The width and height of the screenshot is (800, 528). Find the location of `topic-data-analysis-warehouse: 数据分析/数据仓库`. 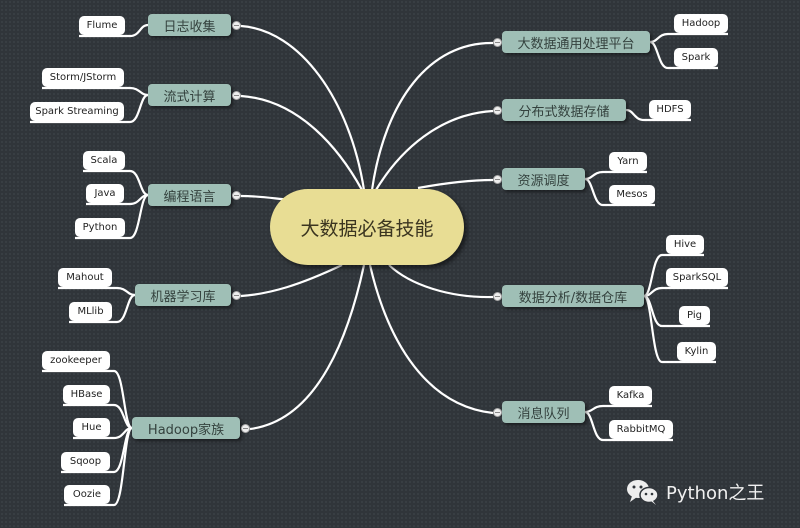

topic-data-analysis-warehouse: 数据分析/数据仓库 is located at coordinates (573, 296).